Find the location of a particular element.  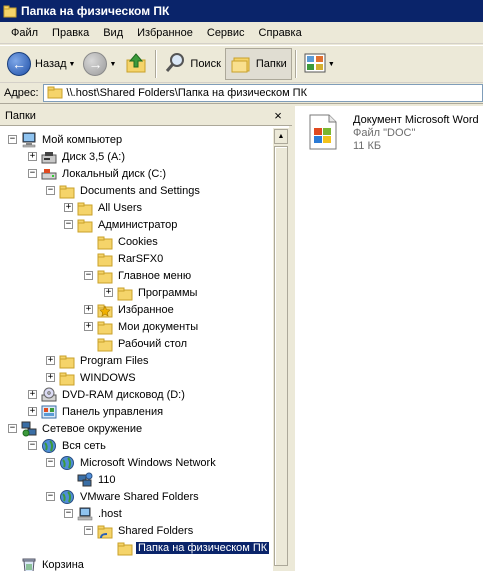

tree-item: − Shared Folders is located at coordinates (139, 530).